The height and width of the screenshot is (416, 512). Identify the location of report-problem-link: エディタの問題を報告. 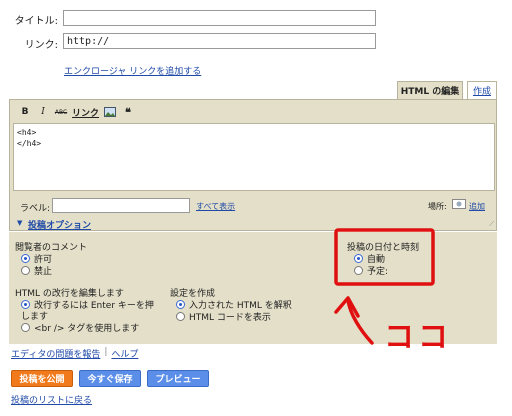
(55, 353).